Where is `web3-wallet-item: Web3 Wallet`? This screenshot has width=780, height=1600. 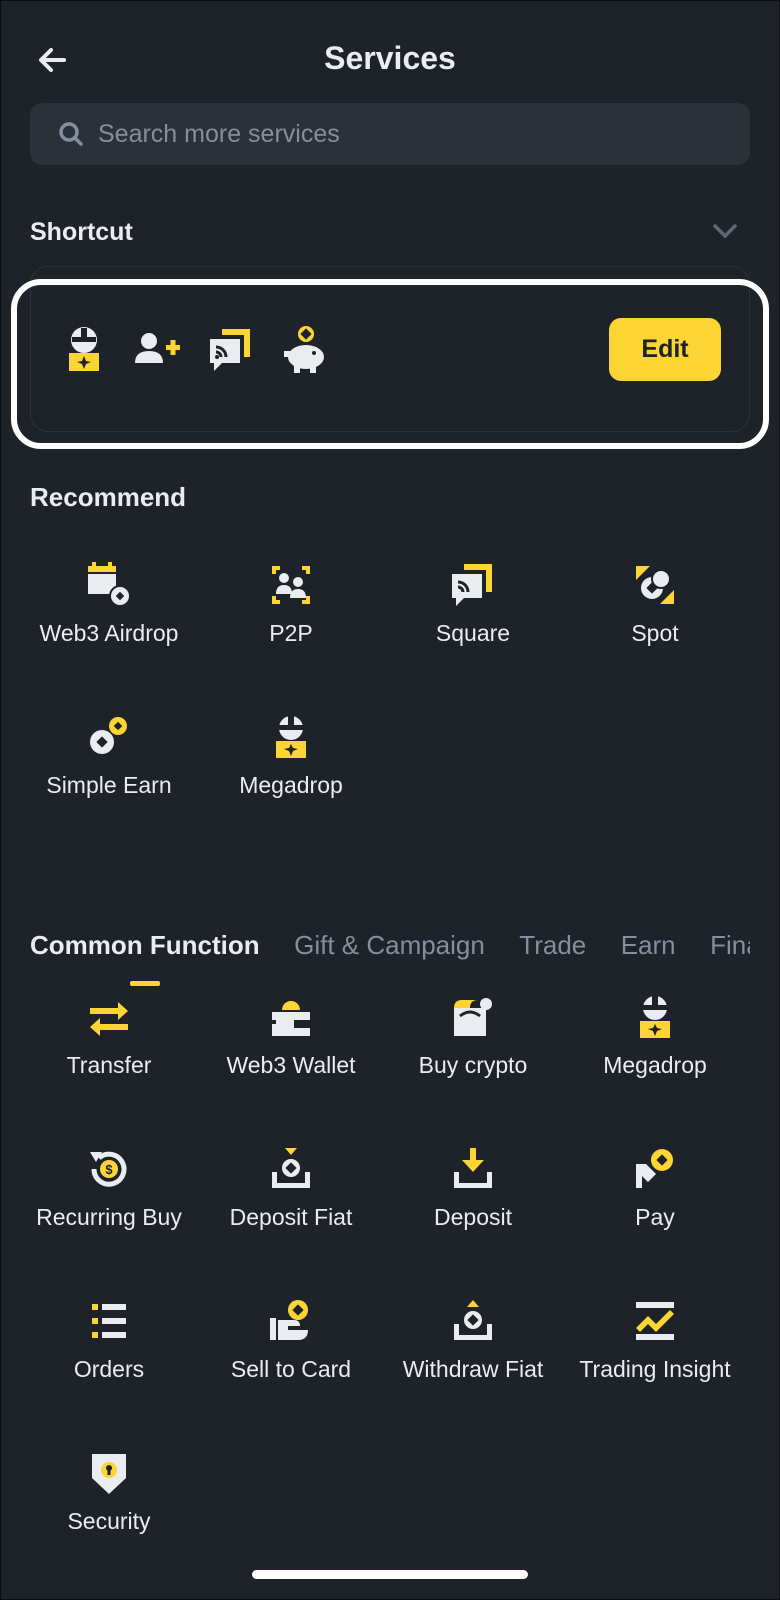 web3-wallet-item: Web3 Wallet is located at coordinates (291, 1054).